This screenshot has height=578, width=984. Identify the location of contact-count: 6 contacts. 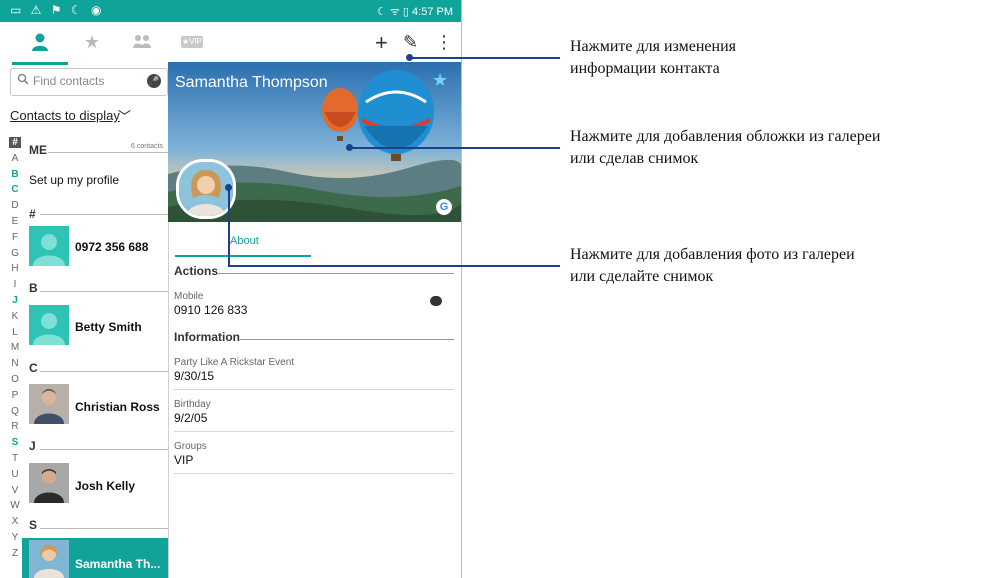
(147, 146).